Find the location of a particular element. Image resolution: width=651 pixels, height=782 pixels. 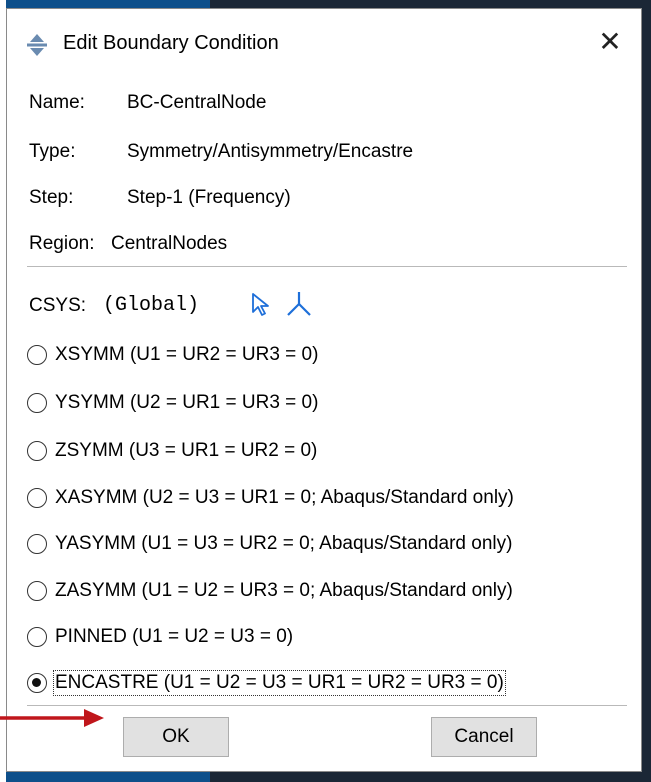

type-label: Type: is located at coordinates (52, 151).